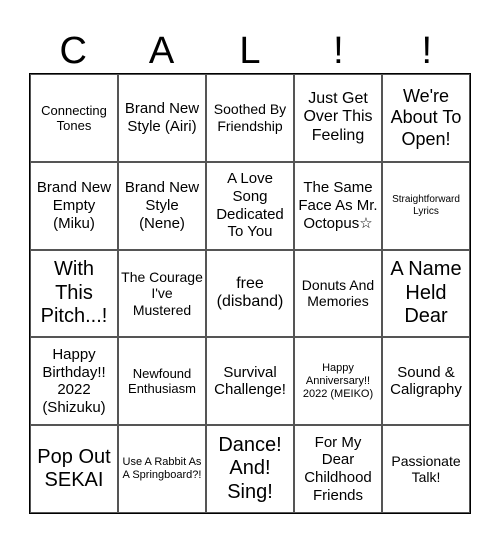 This screenshot has height=544, width=500. Describe the element at coordinates (338, 469) in the screenshot. I see `bingo-cell: For My Dear Childhood Friends` at that location.